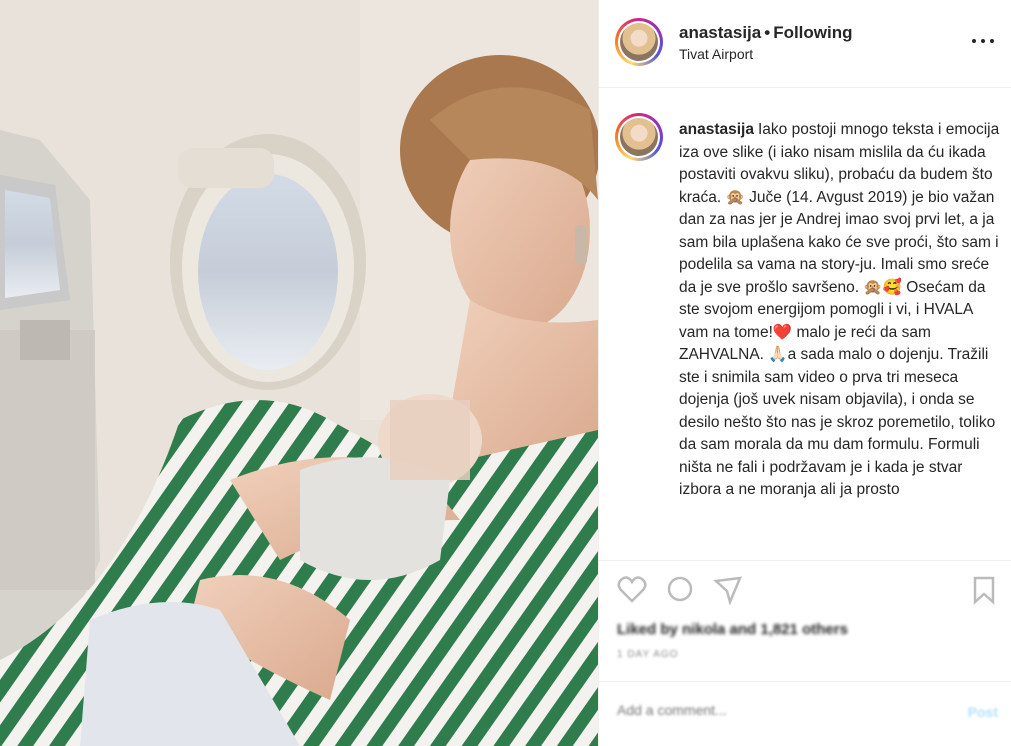  I want to click on post-timestamp: 1 DAY AGO, so click(647, 654).